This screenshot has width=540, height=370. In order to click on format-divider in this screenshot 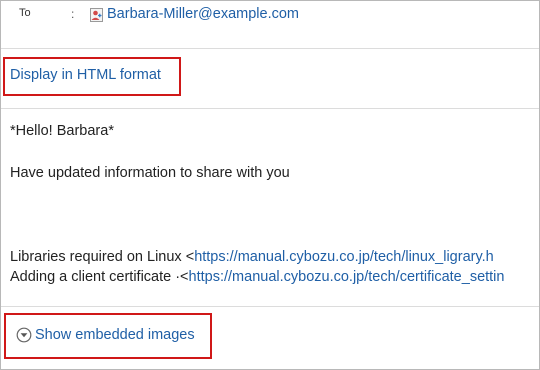, I will do `click(270, 108)`.